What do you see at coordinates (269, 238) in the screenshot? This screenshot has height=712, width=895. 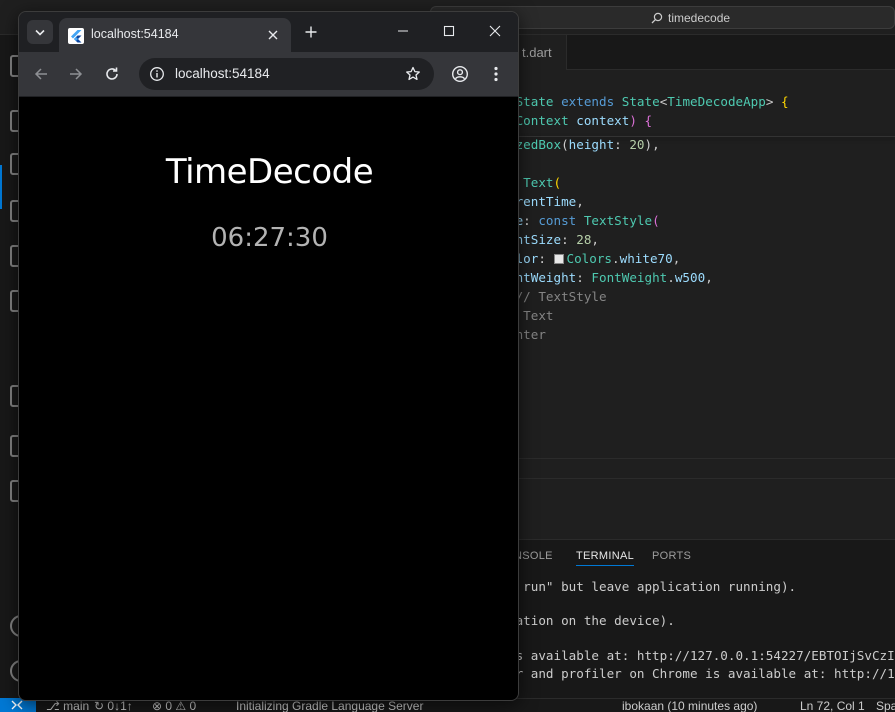 I see `current-time: 06:27:30` at bounding box center [269, 238].